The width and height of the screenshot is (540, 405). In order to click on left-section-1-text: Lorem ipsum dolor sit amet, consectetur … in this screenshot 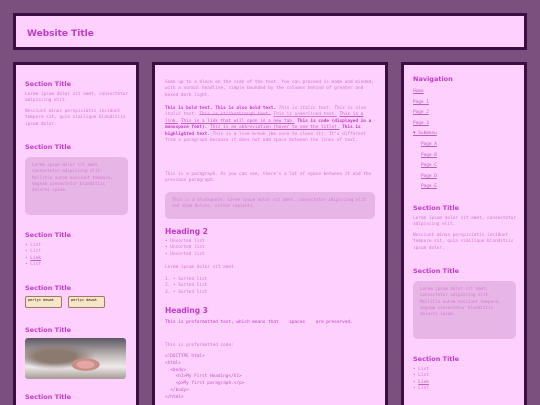, I will do `click(77, 98)`.